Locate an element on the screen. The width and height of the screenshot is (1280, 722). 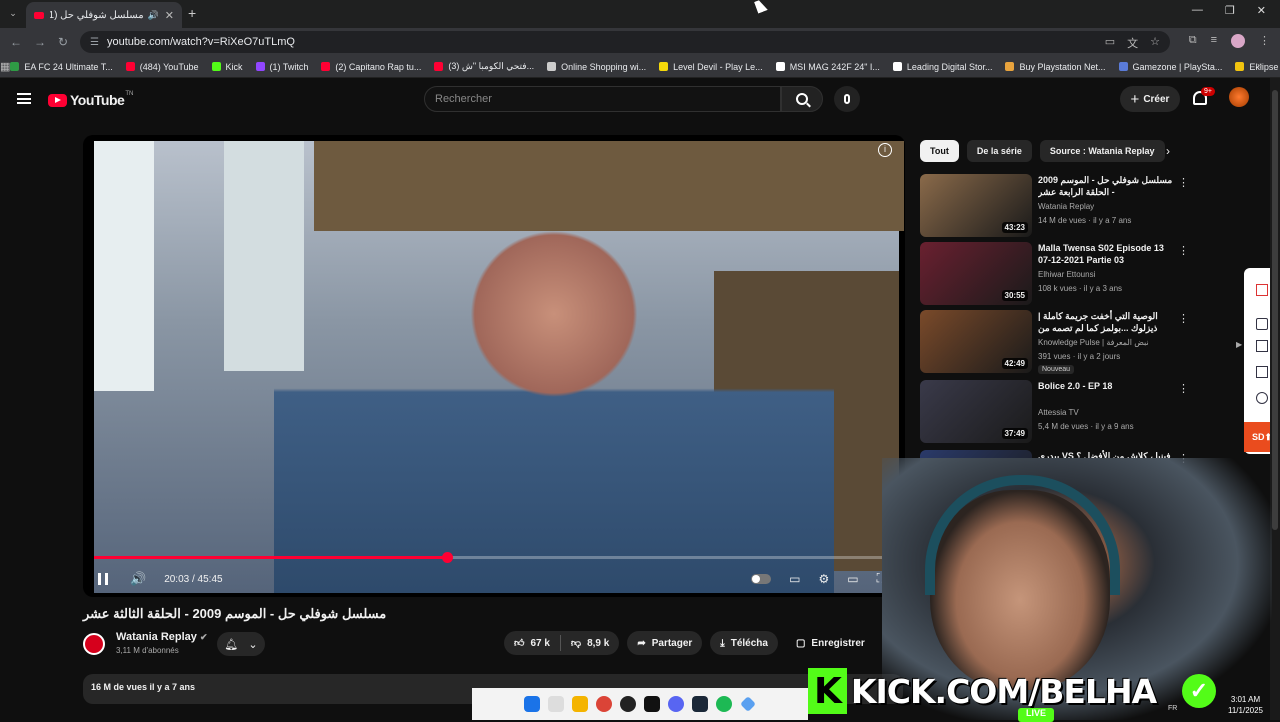
tab-close-icon: ✕ is located at coordinates (169, 15).